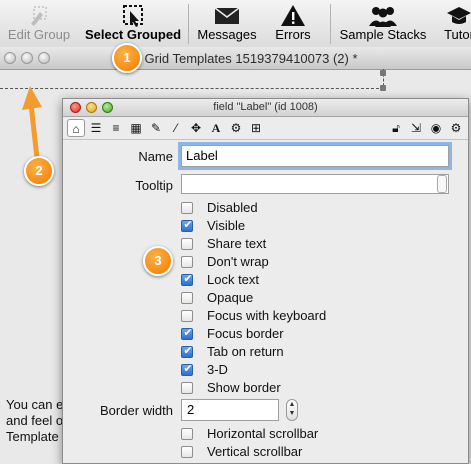  I want to click on gear-icon: ⚙, so click(456, 128).